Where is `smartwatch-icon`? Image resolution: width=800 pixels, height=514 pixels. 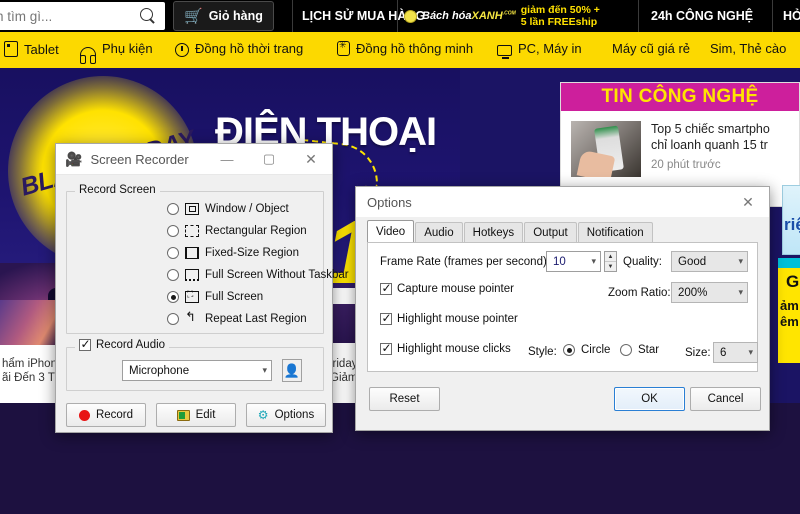
smartwatch-icon is located at coordinates (343, 48).